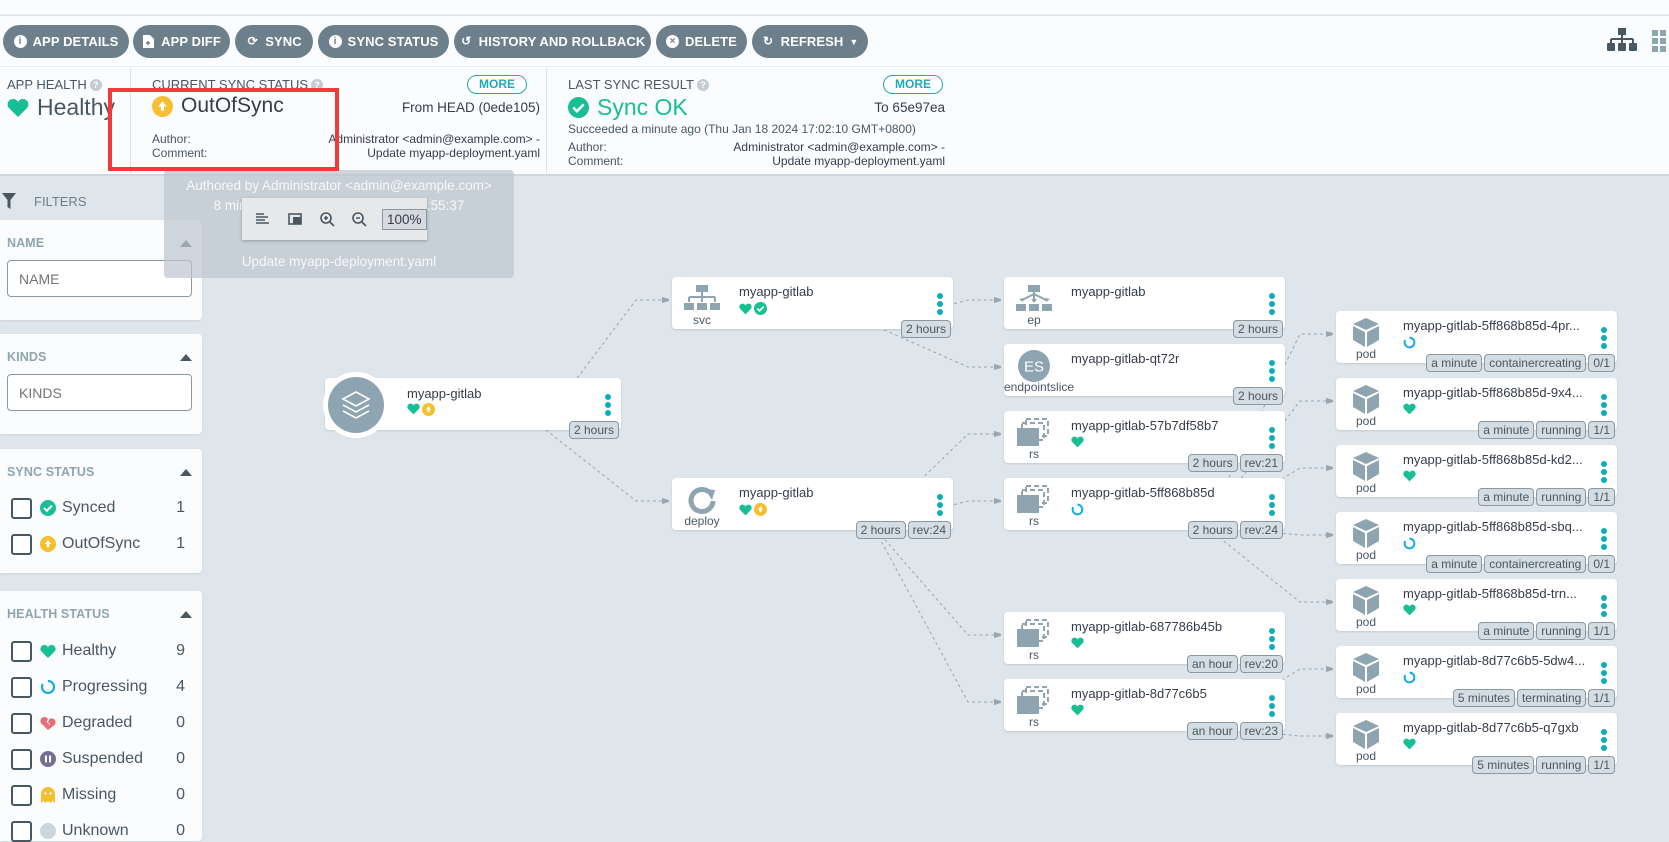 This screenshot has width=1669, height=842. Describe the element at coordinates (66, 41) in the screenshot. I see `app-details-button: i APP DETAILS` at that location.